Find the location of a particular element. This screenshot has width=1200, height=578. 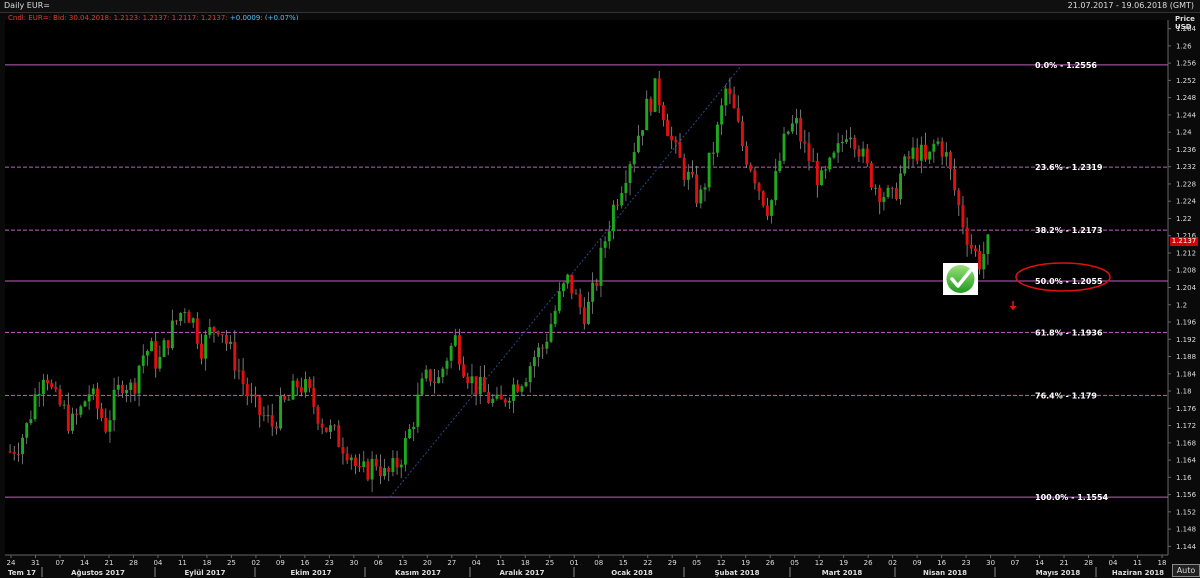

x-tick-label: 07 is located at coordinates (1015, 563).